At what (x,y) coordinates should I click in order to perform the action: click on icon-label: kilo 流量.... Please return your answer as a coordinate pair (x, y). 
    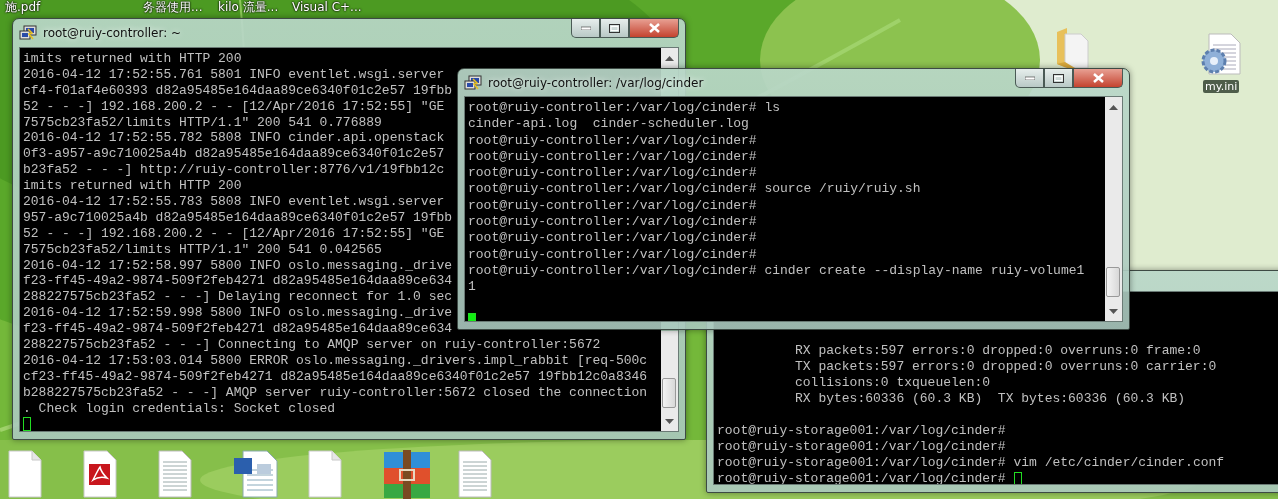
    Looking at the image, I should click on (248, 7).